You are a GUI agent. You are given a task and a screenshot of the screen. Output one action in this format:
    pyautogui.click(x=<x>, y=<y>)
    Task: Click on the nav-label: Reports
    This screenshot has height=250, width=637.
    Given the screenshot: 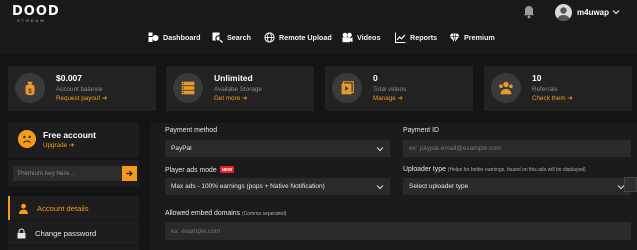 What is the action you would take?
    pyautogui.click(x=424, y=37)
    